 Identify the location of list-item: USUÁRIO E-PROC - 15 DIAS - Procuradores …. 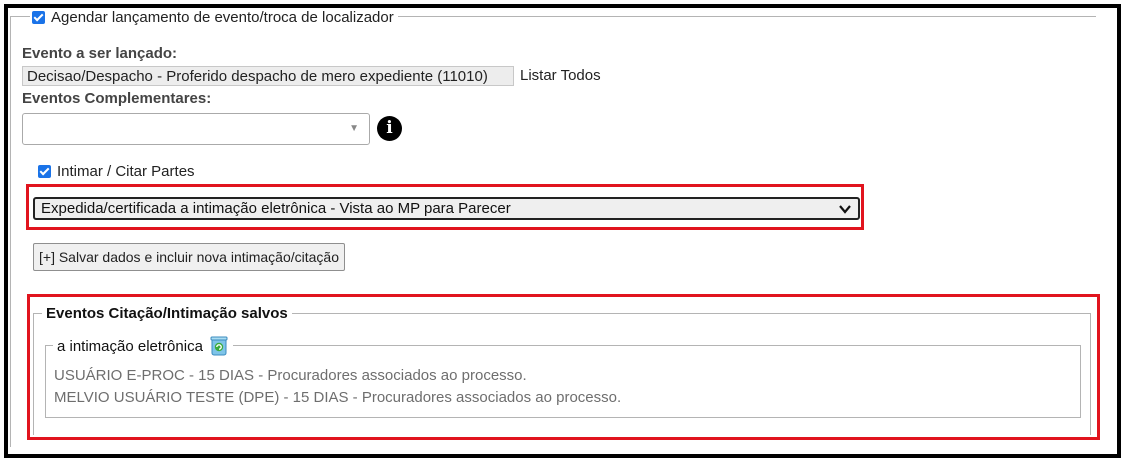
(290, 375).